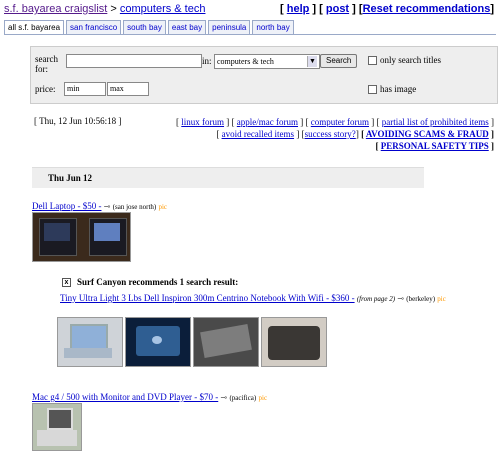  Describe the element at coordinates (243, 398) in the screenshot. I see `listing-location: (pacifica)` at that location.